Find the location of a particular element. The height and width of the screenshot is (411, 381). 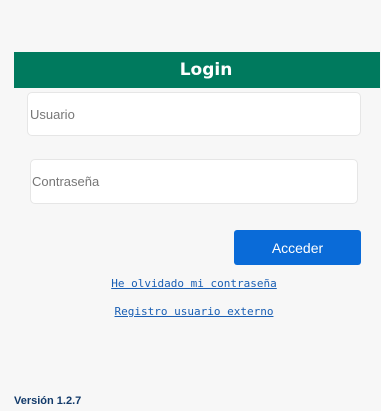

login-button: Acceder is located at coordinates (297, 247).